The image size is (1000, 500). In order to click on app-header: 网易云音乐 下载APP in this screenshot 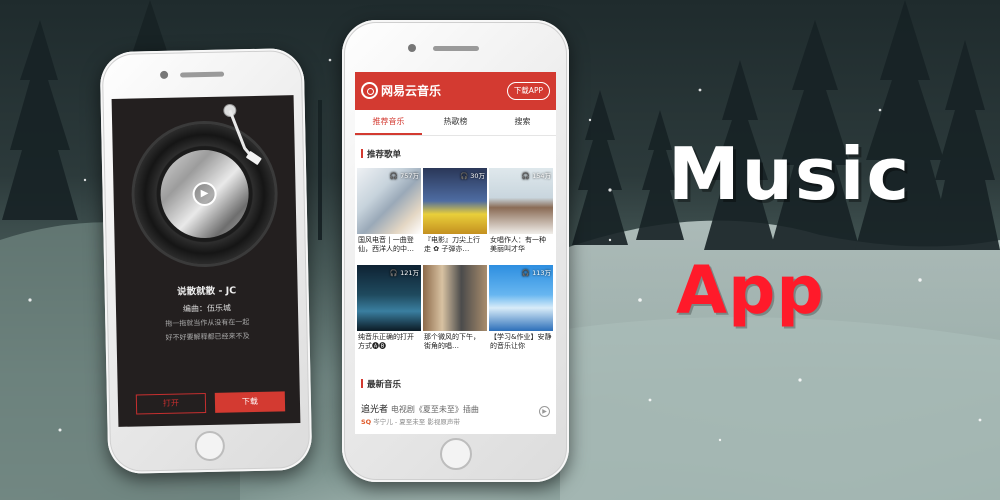, I will do `click(455, 91)`.